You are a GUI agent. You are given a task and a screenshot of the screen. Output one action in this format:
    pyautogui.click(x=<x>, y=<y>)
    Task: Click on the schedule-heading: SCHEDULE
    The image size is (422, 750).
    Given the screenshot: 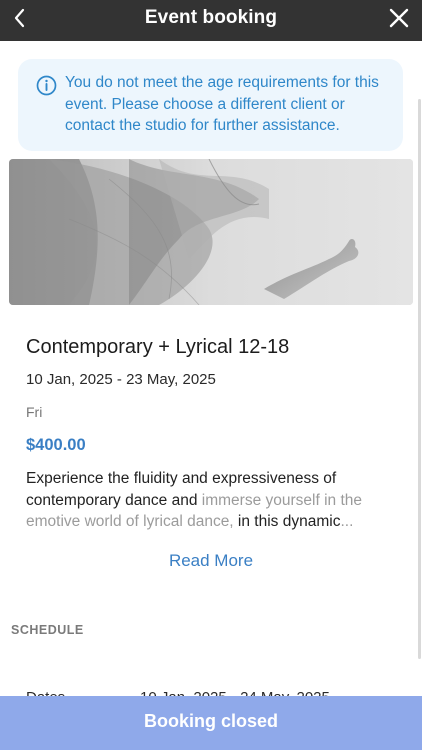 What is the action you would take?
    pyautogui.click(x=47, y=630)
    